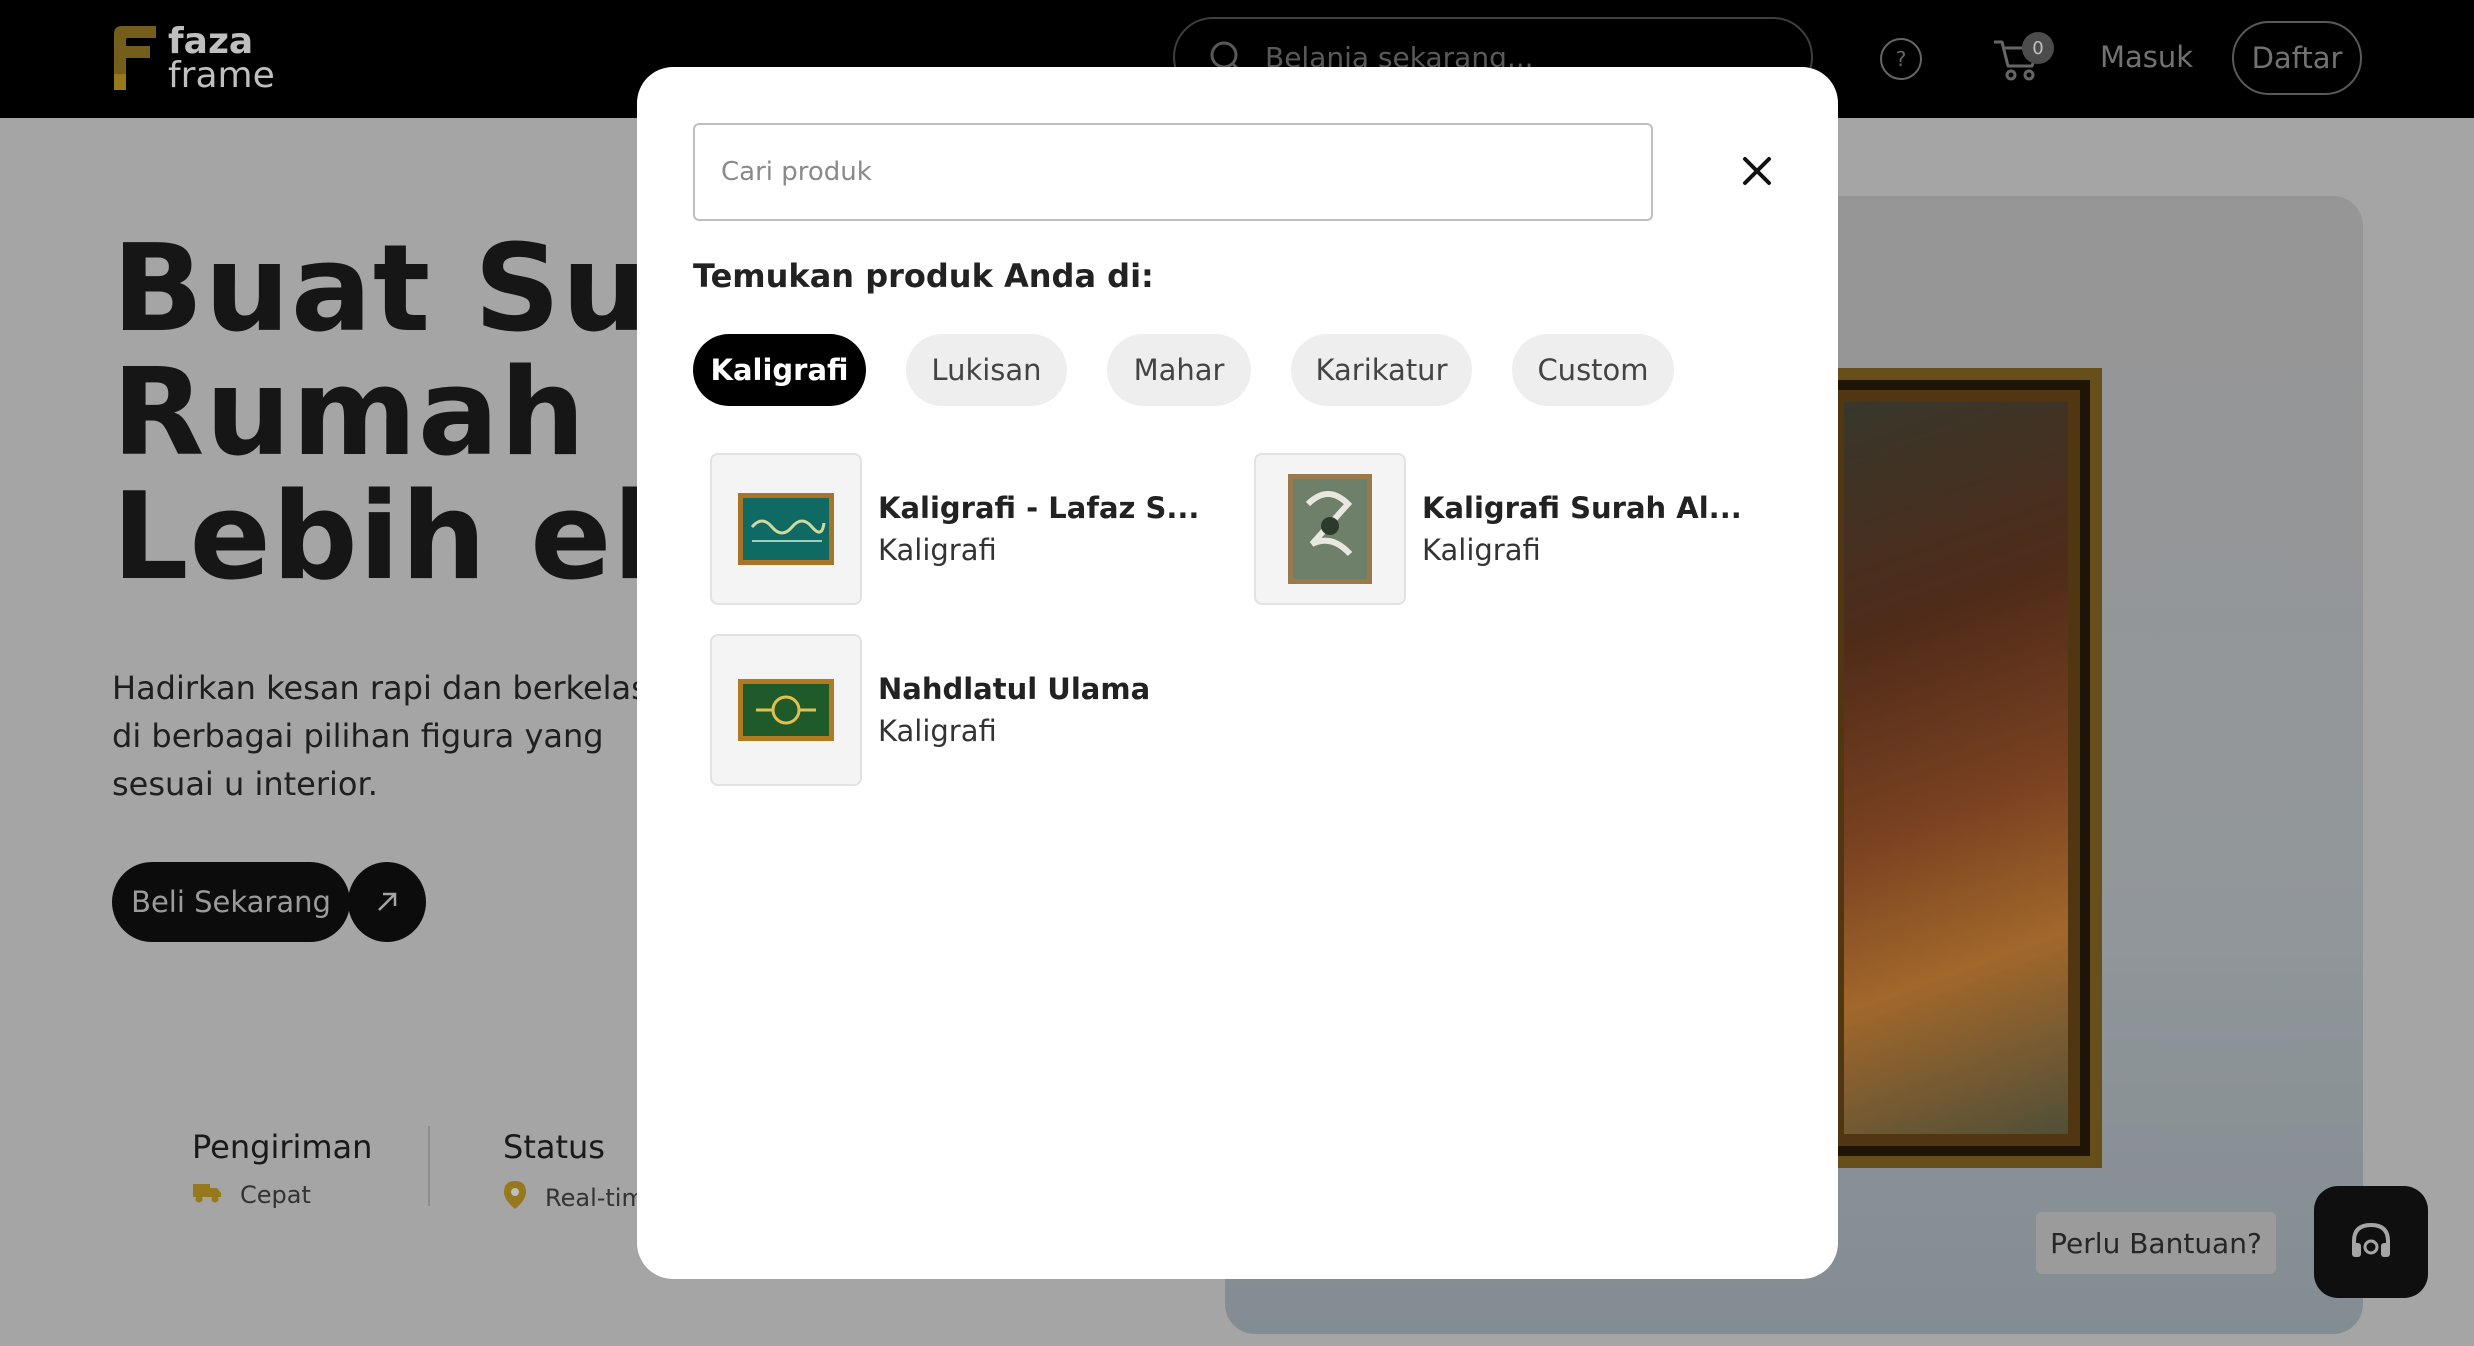 Image resolution: width=2474 pixels, height=1346 pixels. I want to click on category-chip-mahar: Mahar, so click(1179, 370).